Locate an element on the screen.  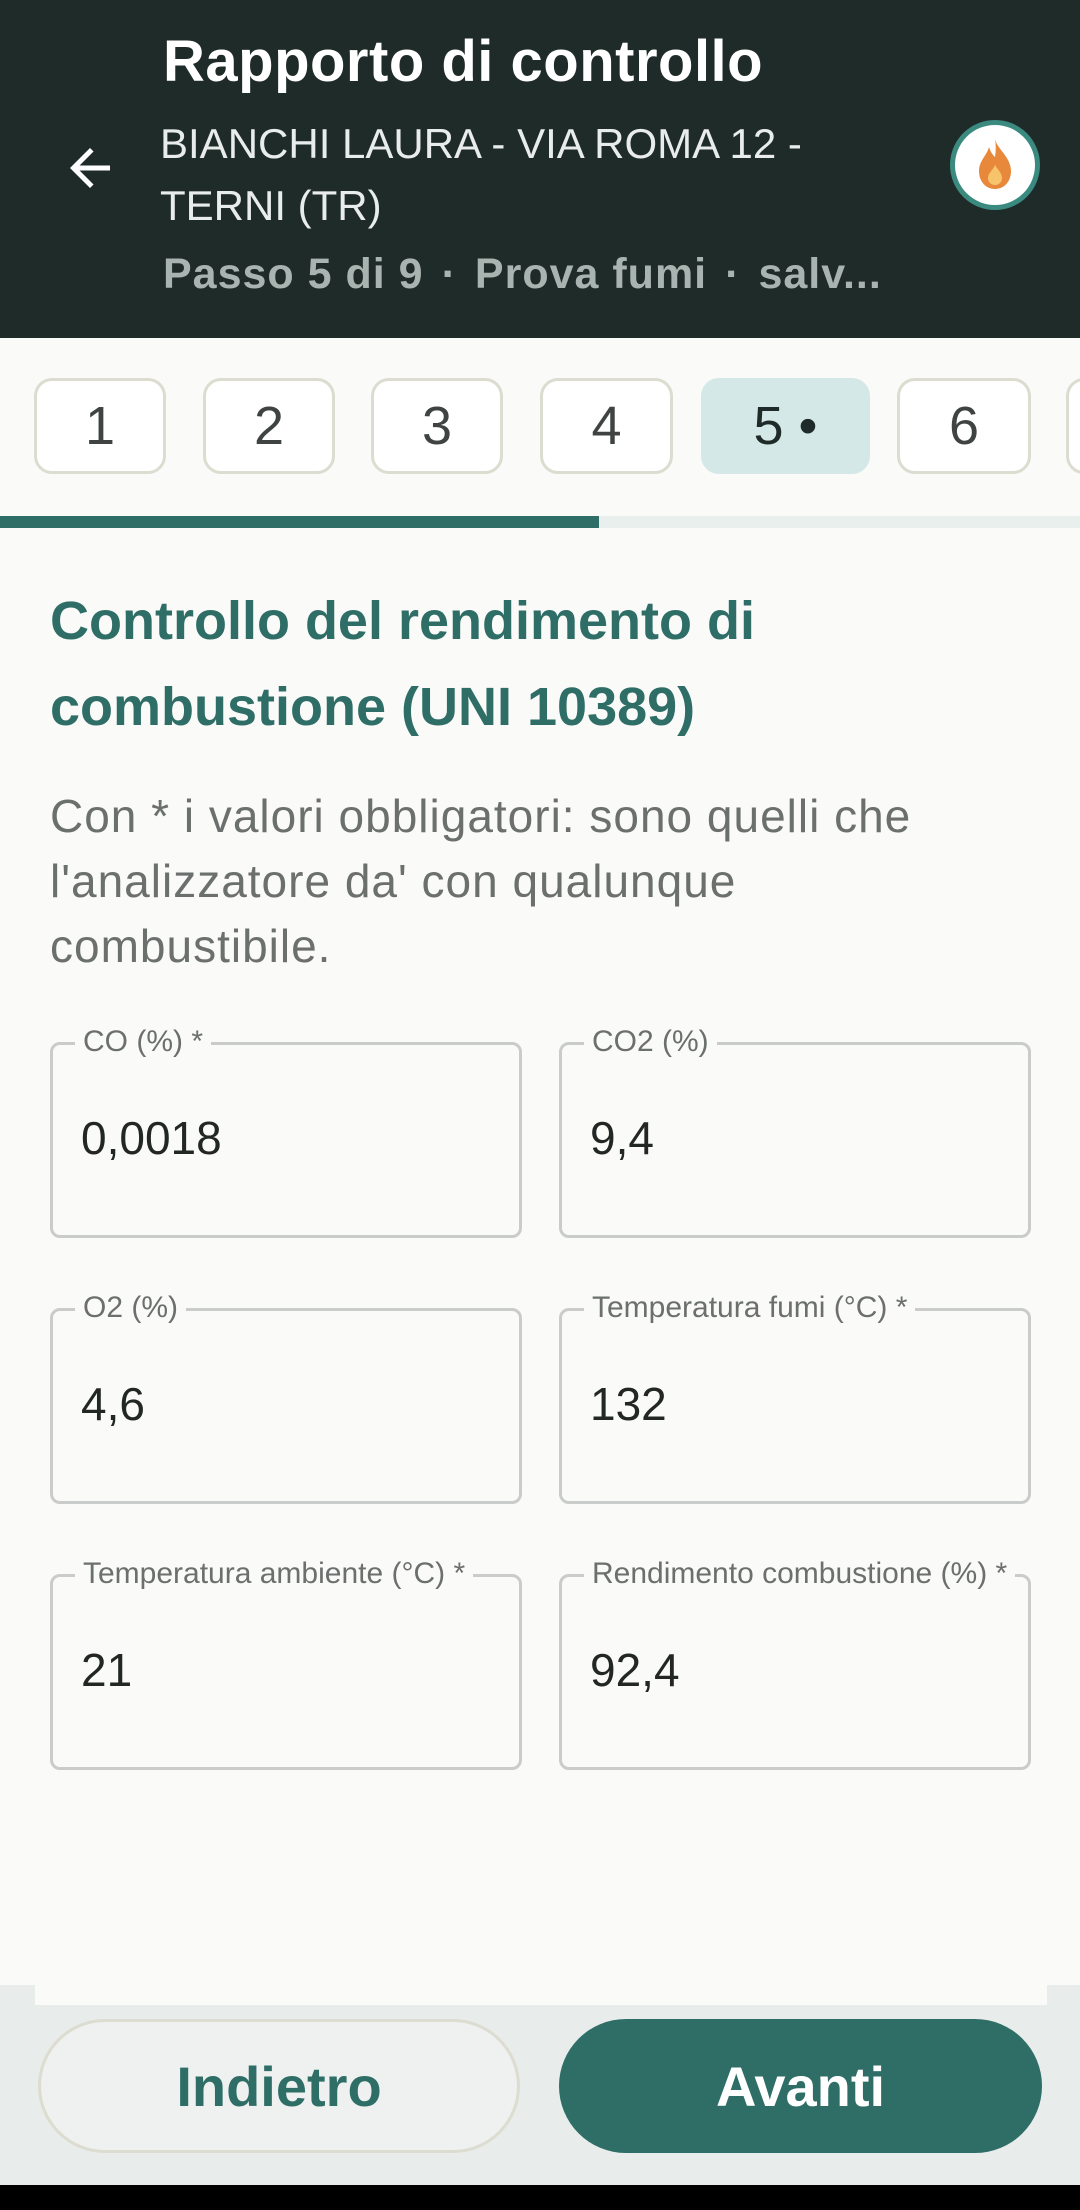
co2-field: CO2 (%) is located at coordinates (795, 1131).